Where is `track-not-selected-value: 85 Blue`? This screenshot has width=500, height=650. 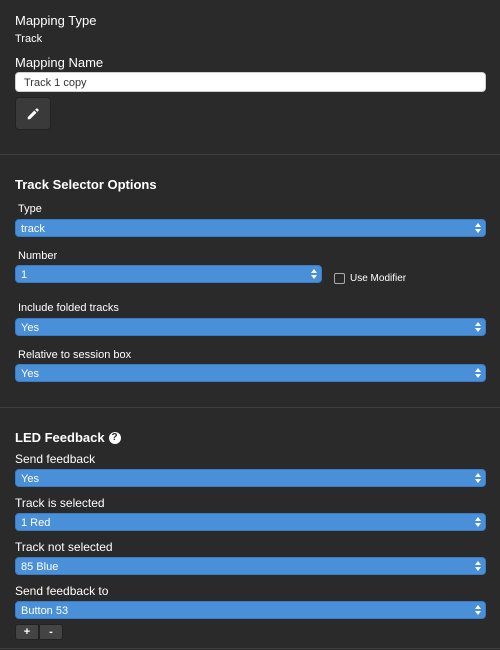 track-not-selected-value: 85 Blue is located at coordinates (40, 567).